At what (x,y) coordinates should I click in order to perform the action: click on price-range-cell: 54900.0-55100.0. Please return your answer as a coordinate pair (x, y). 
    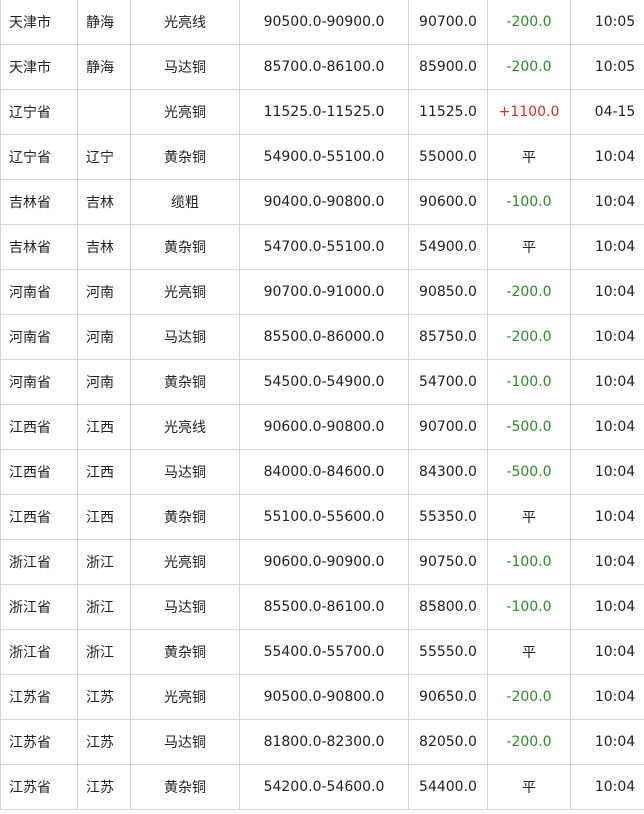
    Looking at the image, I should click on (324, 157).